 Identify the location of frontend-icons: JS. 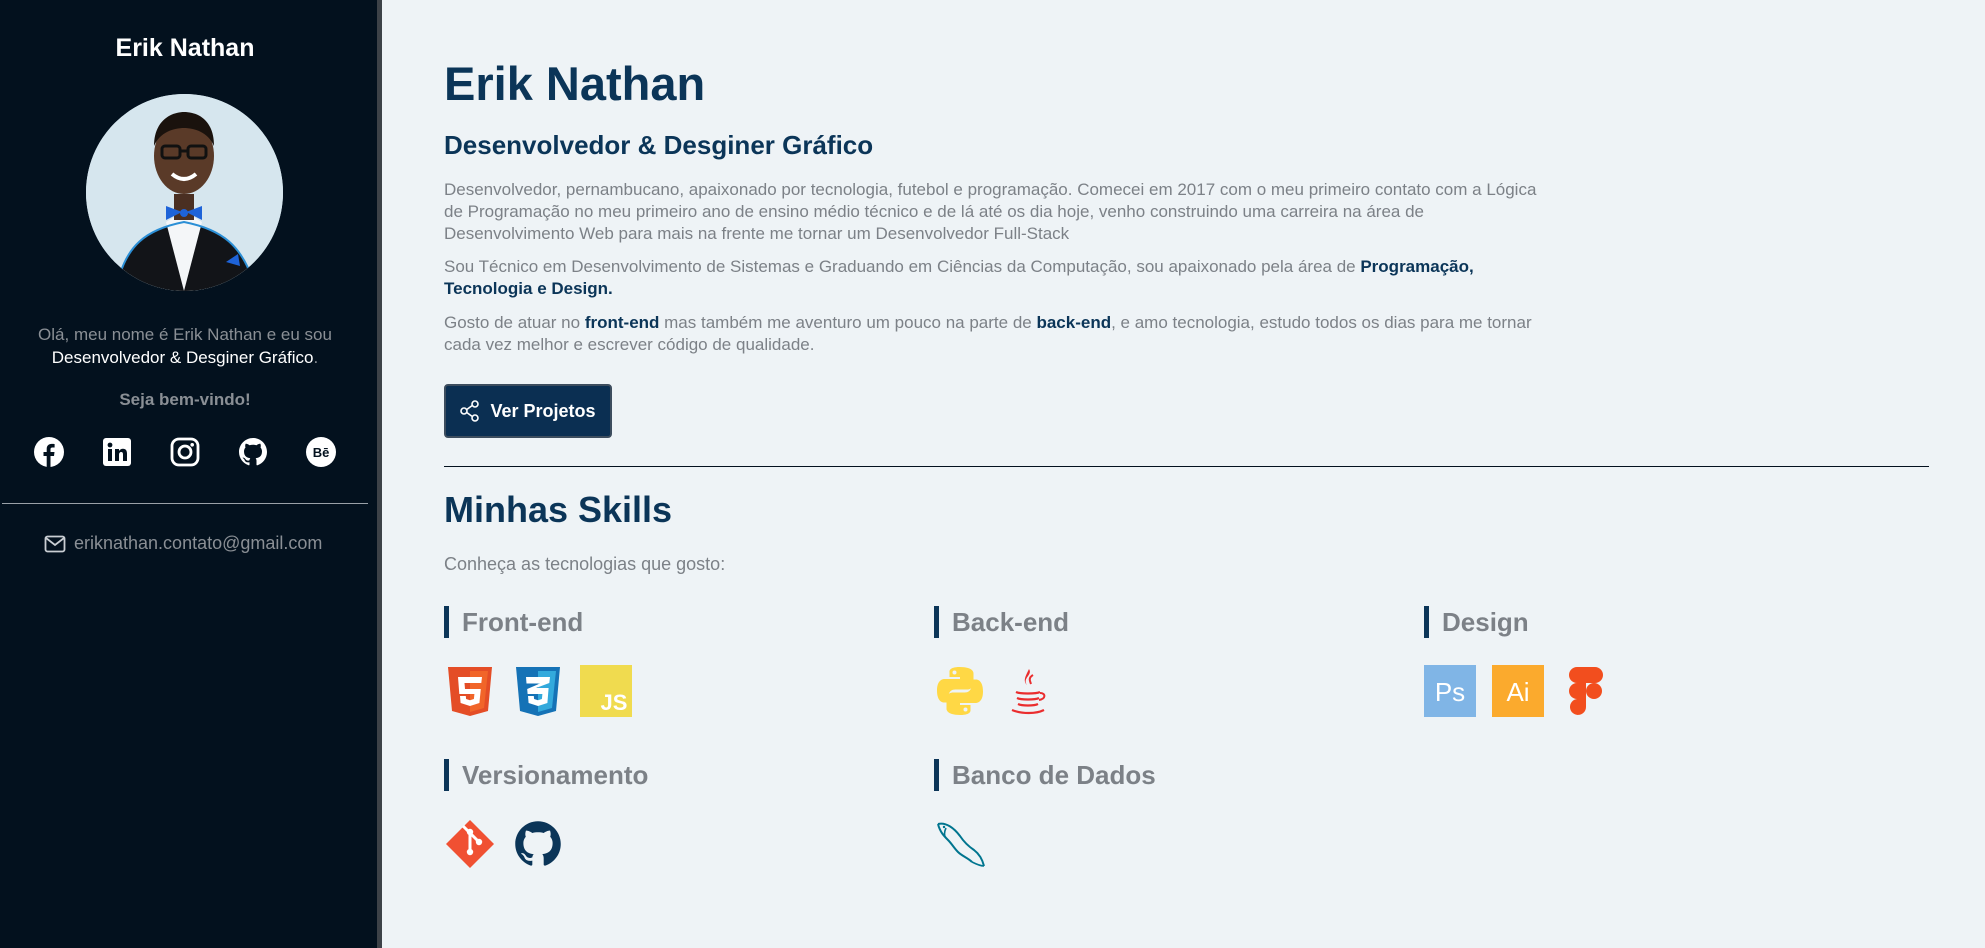
(538, 691).